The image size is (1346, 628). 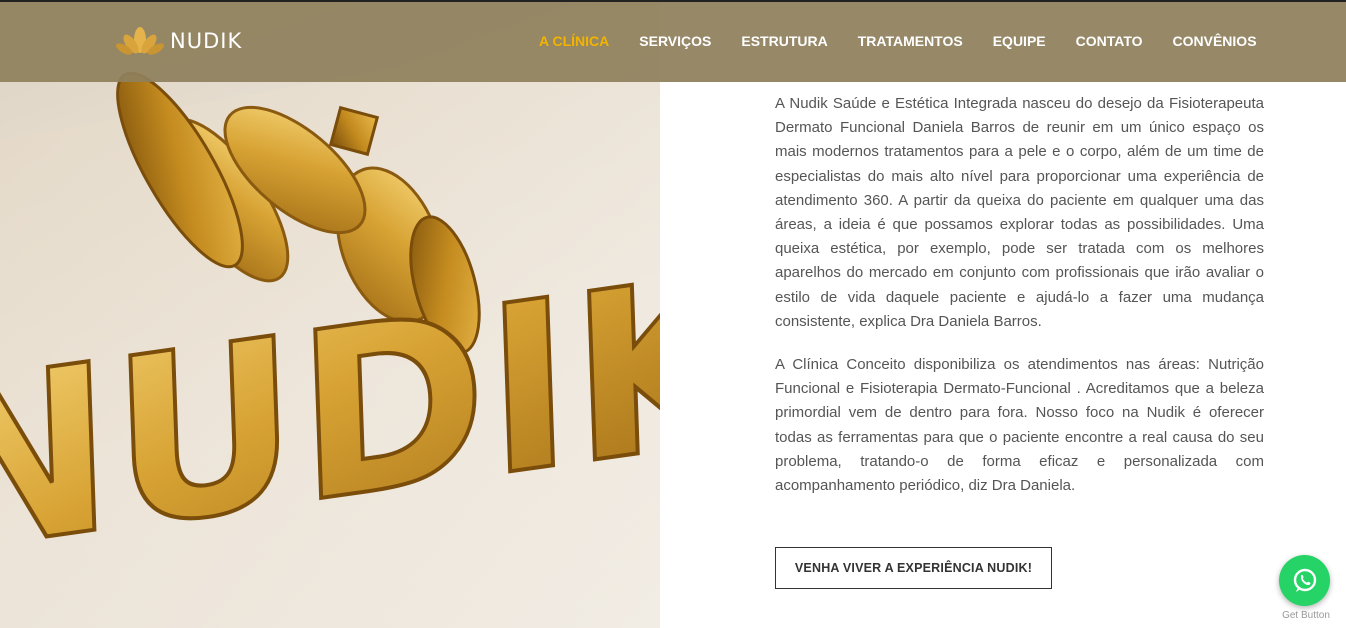 I want to click on whatsapp-label: Get Button, so click(x=1306, y=615).